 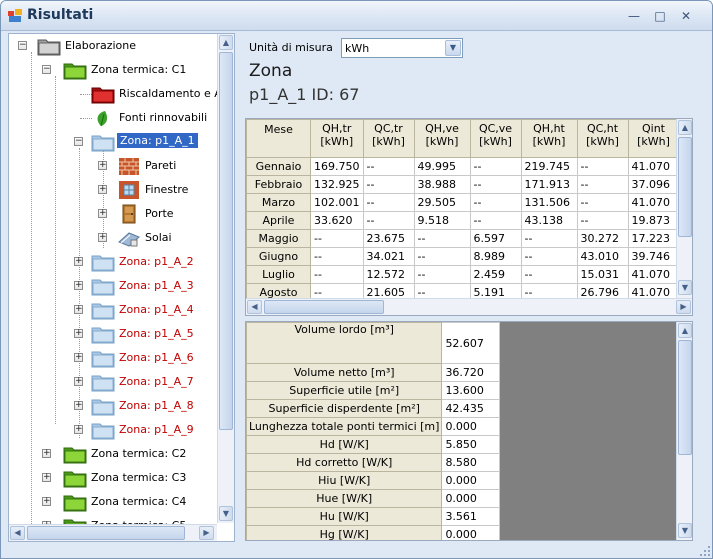 What do you see at coordinates (373, 516) in the screenshot?
I see `property-row: Hu [W/K] 3.561` at bounding box center [373, 516].